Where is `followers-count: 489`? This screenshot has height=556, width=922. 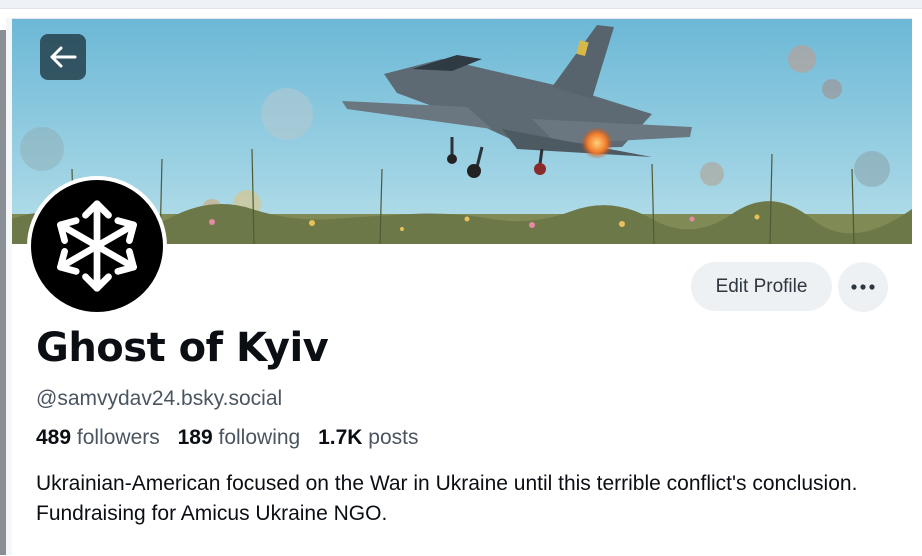
followers-count: 489 is located at coordinates (54, 437).